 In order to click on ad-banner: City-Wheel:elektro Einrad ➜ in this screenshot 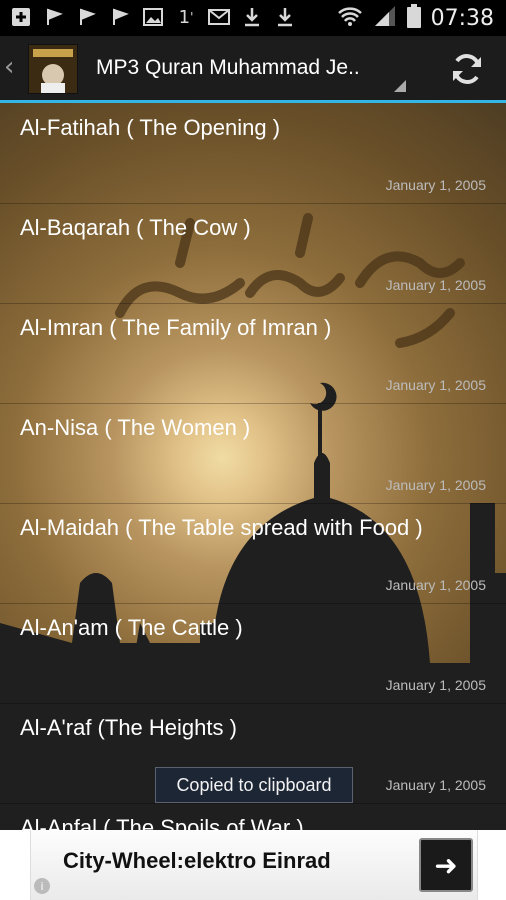, I will do `click(253, 865)`.